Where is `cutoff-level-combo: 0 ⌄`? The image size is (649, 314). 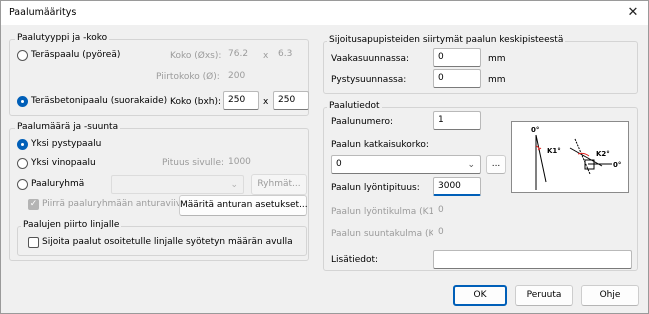
cutoff-level-combo: 0 ⌄ is located at coordinates (406, 164).